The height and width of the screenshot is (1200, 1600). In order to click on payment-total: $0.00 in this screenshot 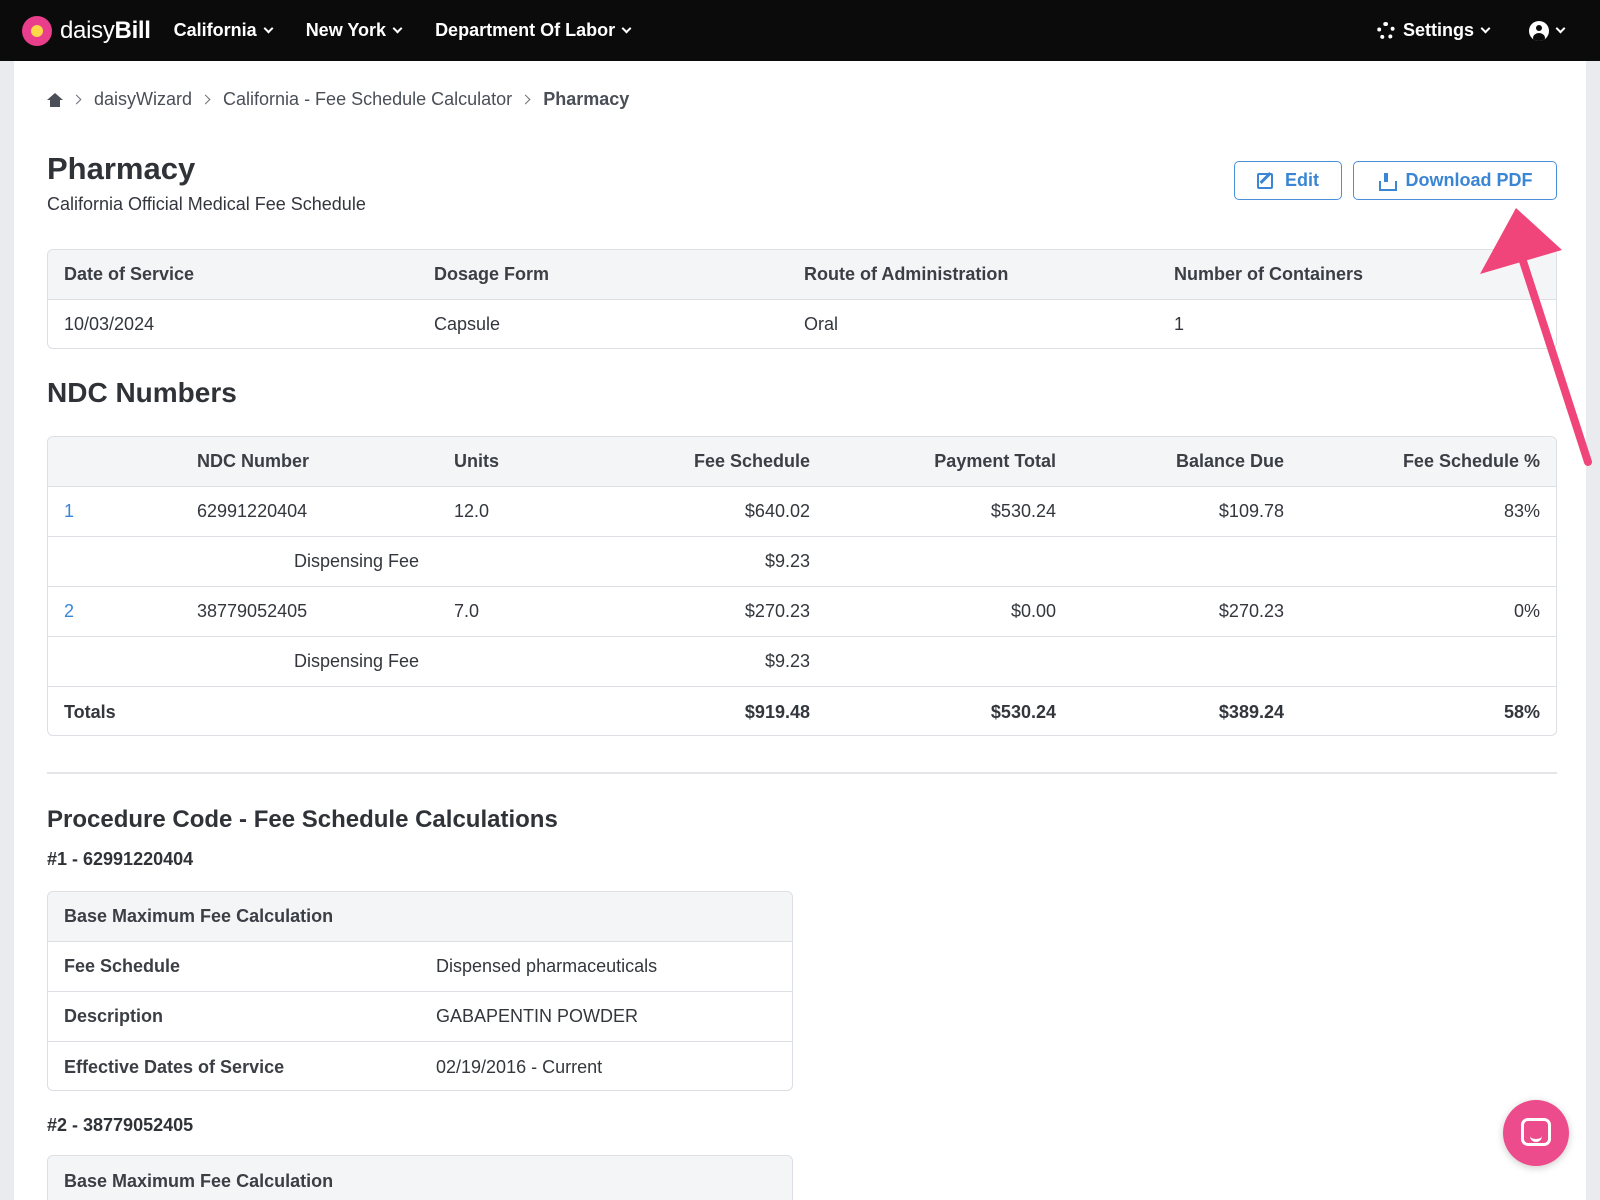, I will do `click(1033, 611)`.